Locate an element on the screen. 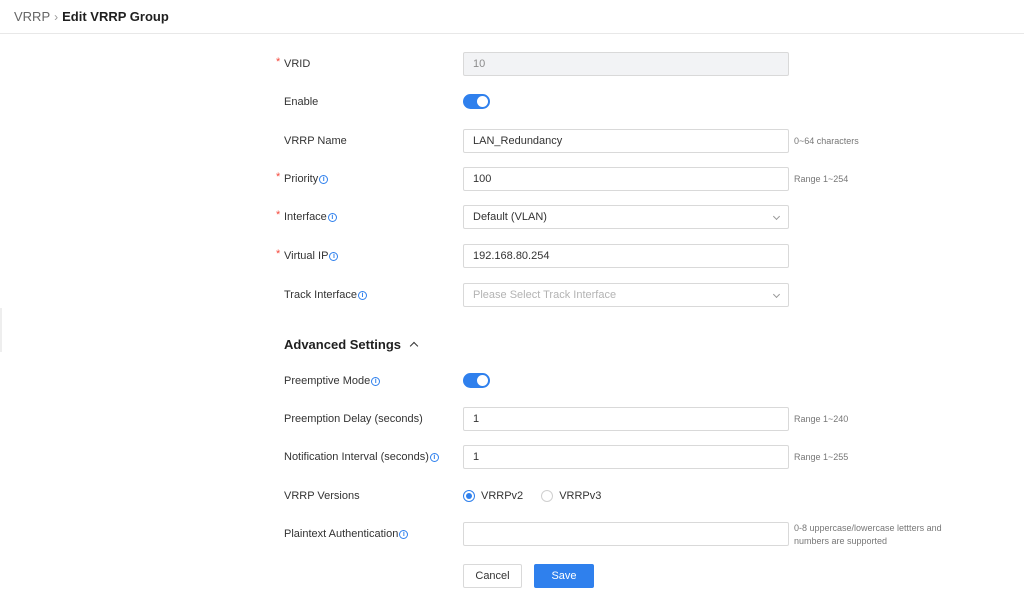 The width and height of the screenshot is (1024, 606). priority-input: 100 is located at coordinates (626, 179).